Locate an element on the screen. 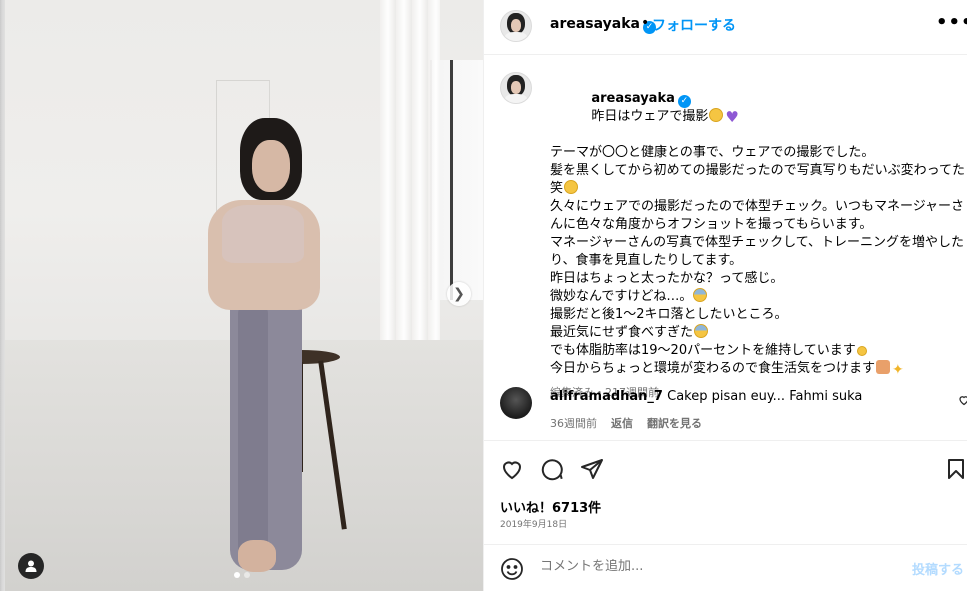  comment-button is located at coordinates (552, 469).